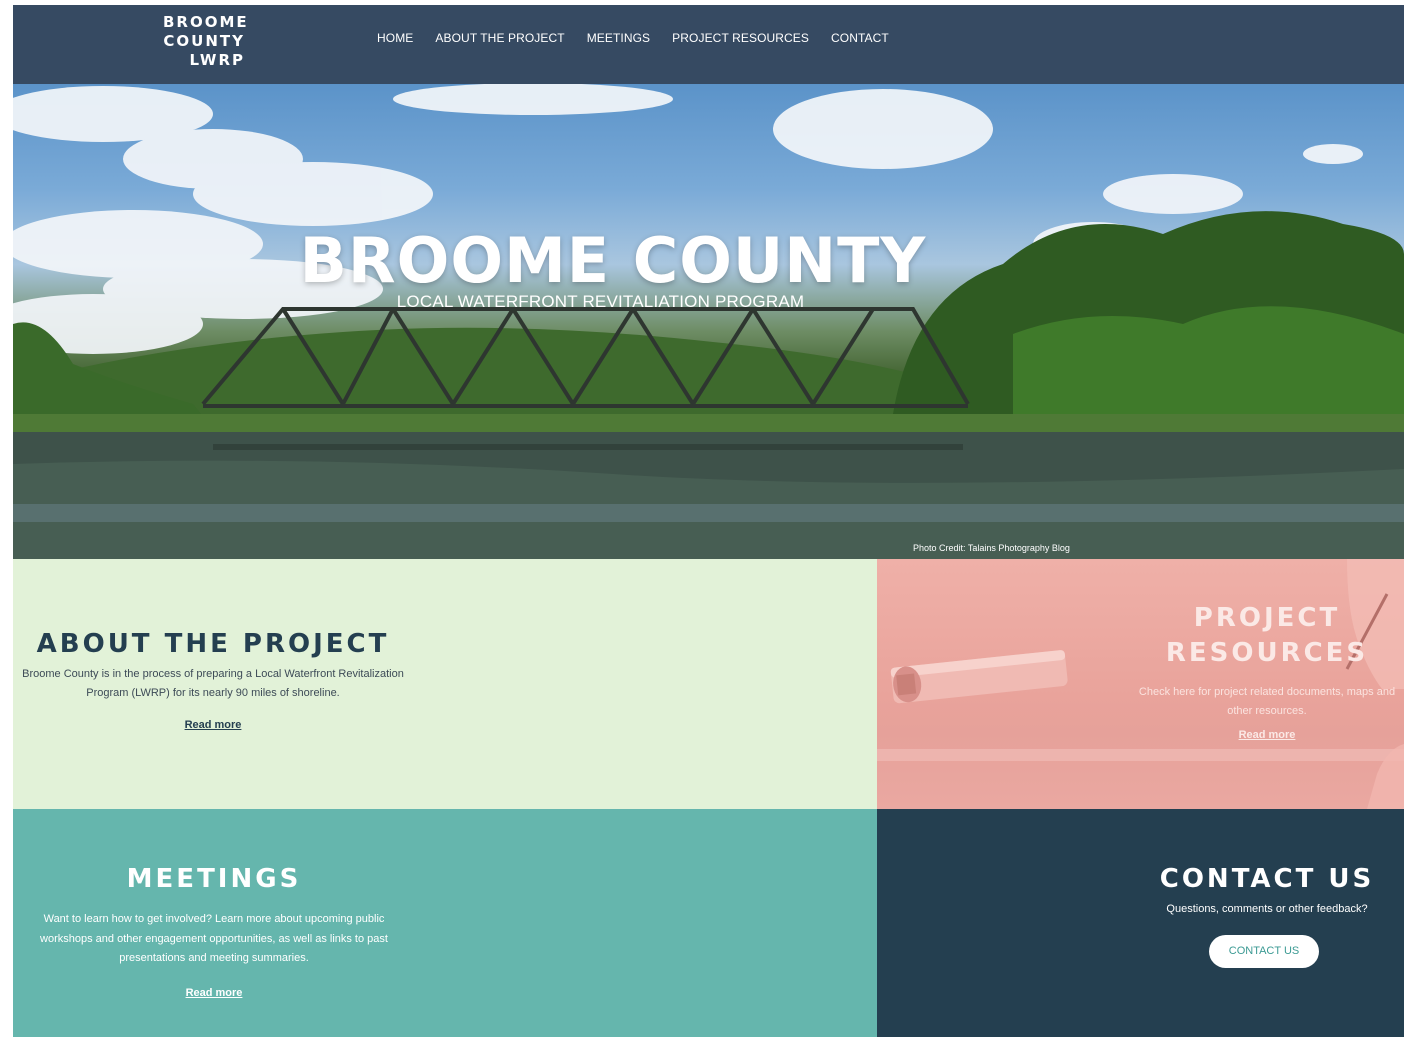 This screenshot has height=1037, width=1404. Describe the element at coordinates (1267, 635) in the screenshot. I see `resources-title: PROJECT RESOURCES` at that location.